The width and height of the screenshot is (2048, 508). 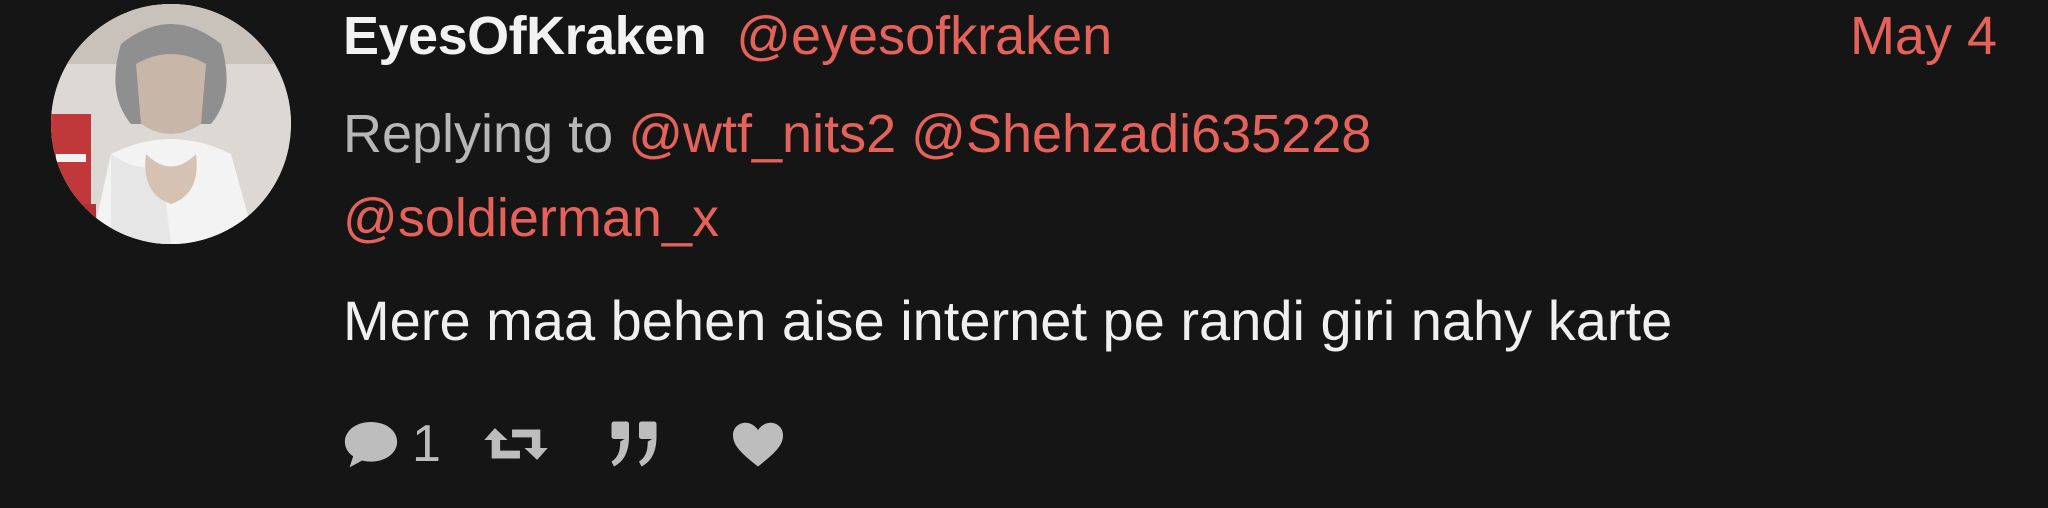 What do you see at coordinates (531, 218) in the screenshot?
I see `mention-link: @soldierman_x` at bounding box center [531, 218].